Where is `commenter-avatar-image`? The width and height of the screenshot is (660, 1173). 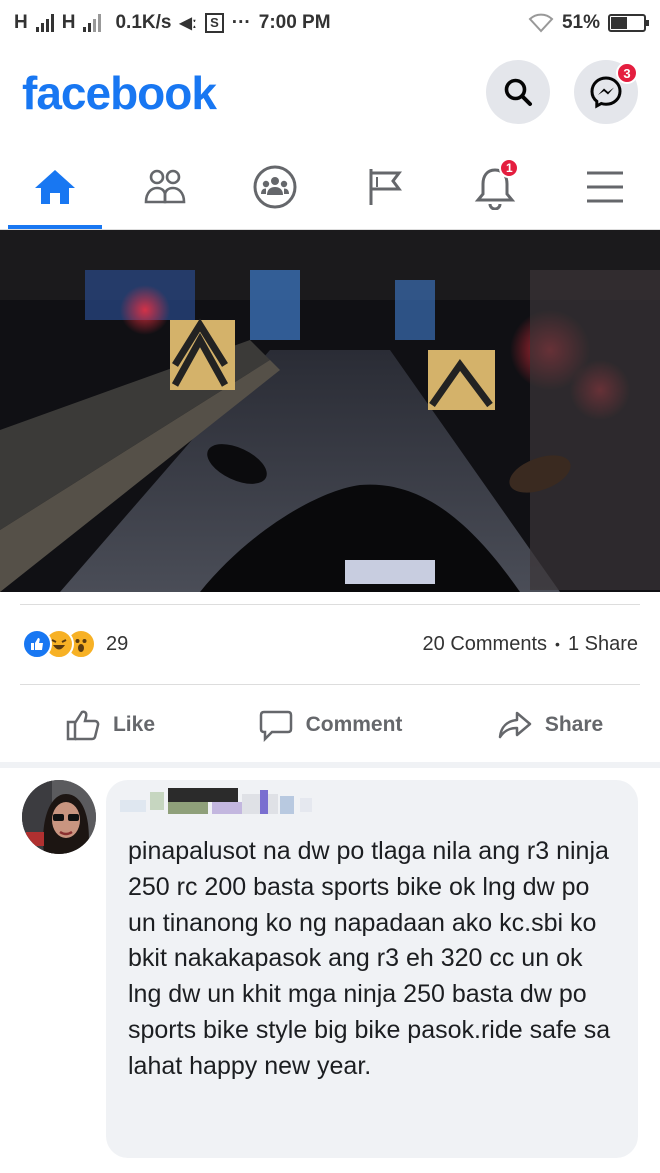 commenter-avatar-image is located at coordinates (59, 817).